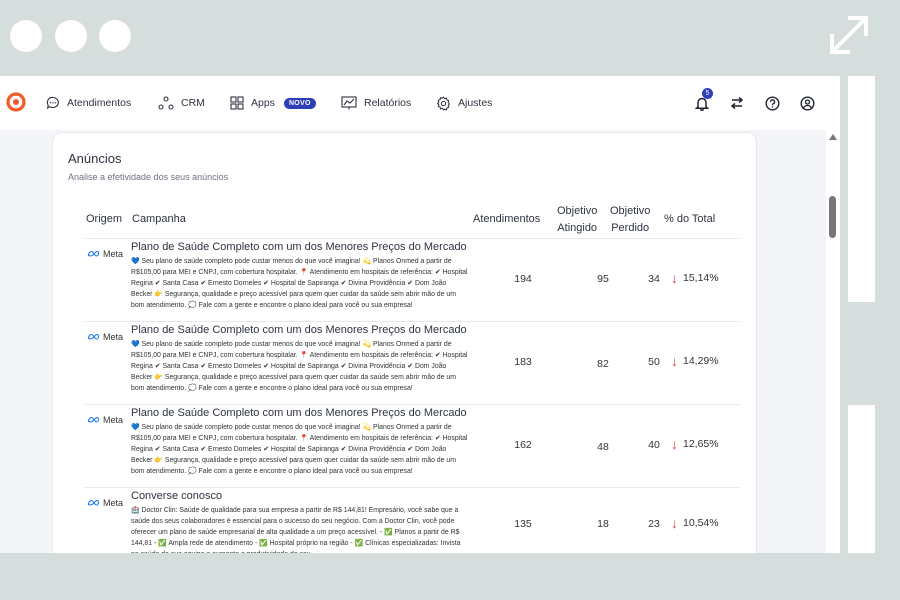 Image resolution: width=900 pixels, height=600 pixels. I want to click on header-objetivo-atingido: Objetivo Atingido, so click(577, 220).